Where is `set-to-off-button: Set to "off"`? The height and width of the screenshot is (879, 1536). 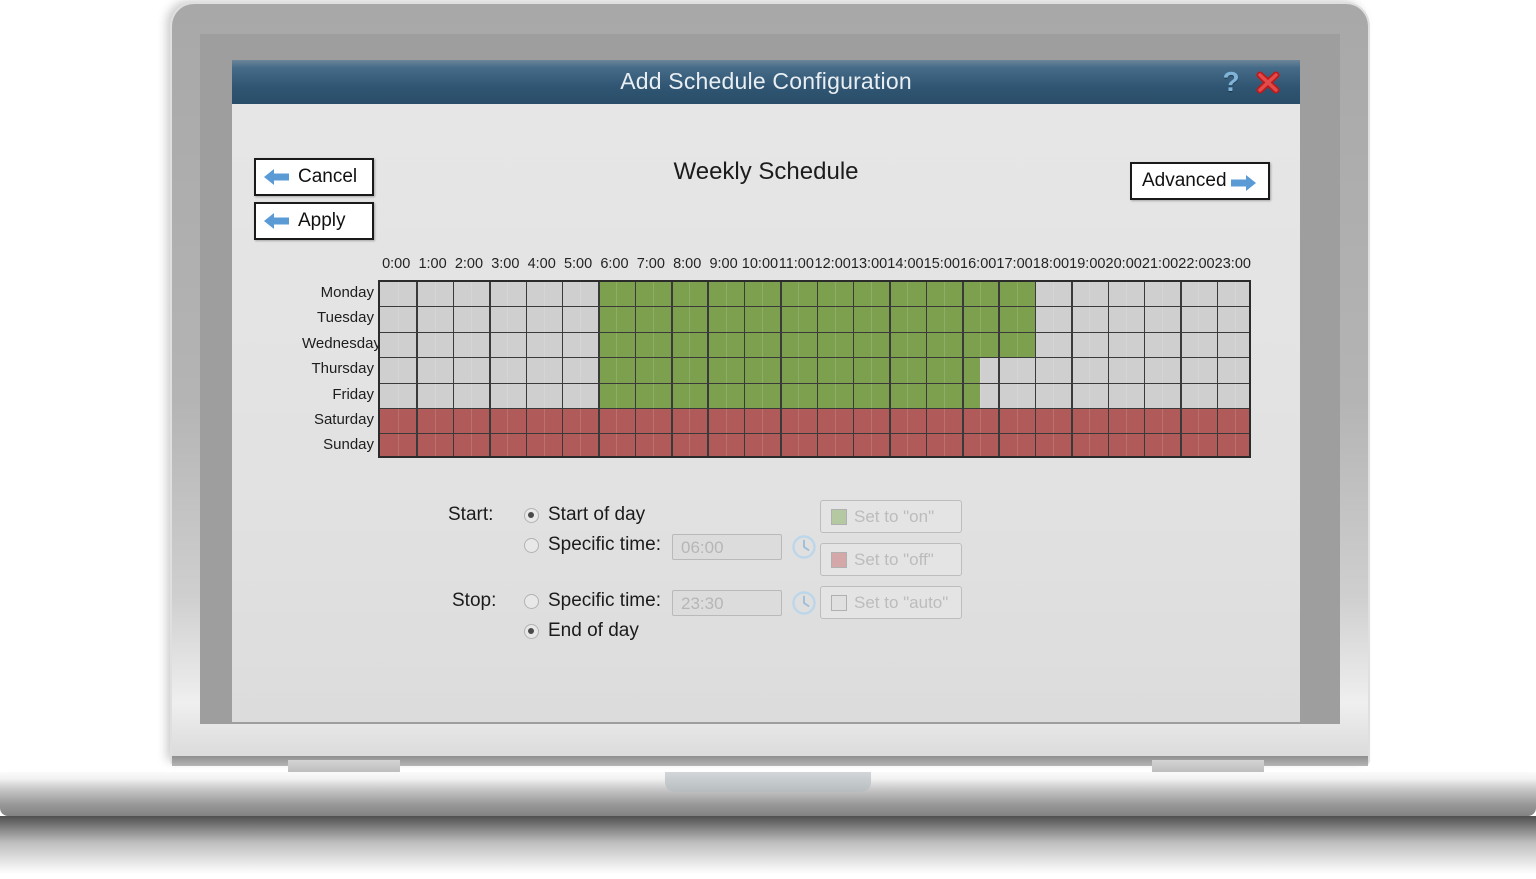
set-to-off-button: Set to "off" is located at coordinates (891, 559).